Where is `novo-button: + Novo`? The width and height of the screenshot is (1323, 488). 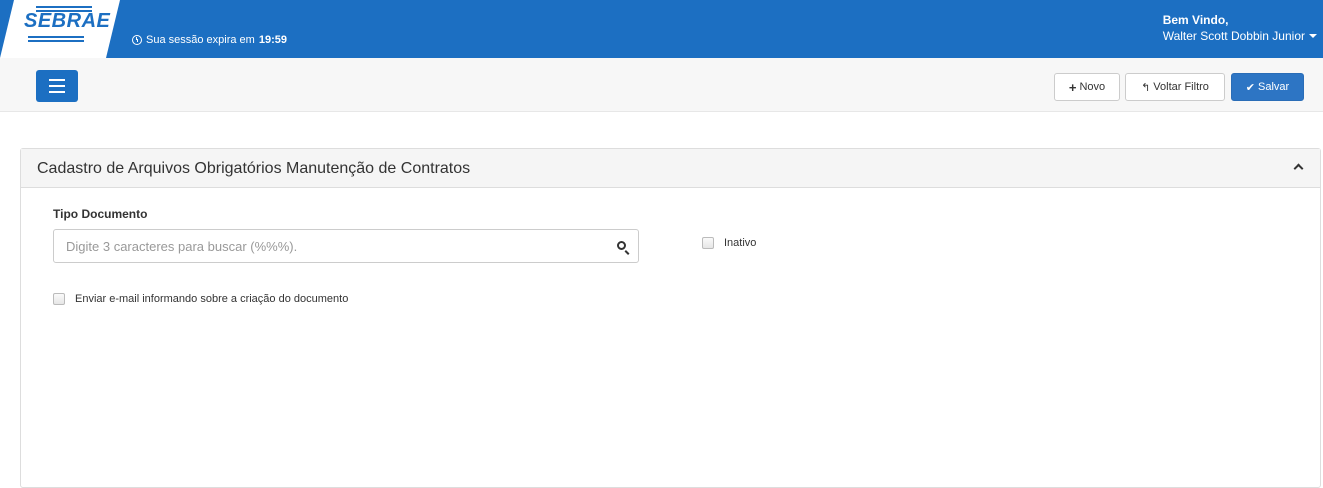 novo-button: + Novo is located at coordinates (1087, 87).